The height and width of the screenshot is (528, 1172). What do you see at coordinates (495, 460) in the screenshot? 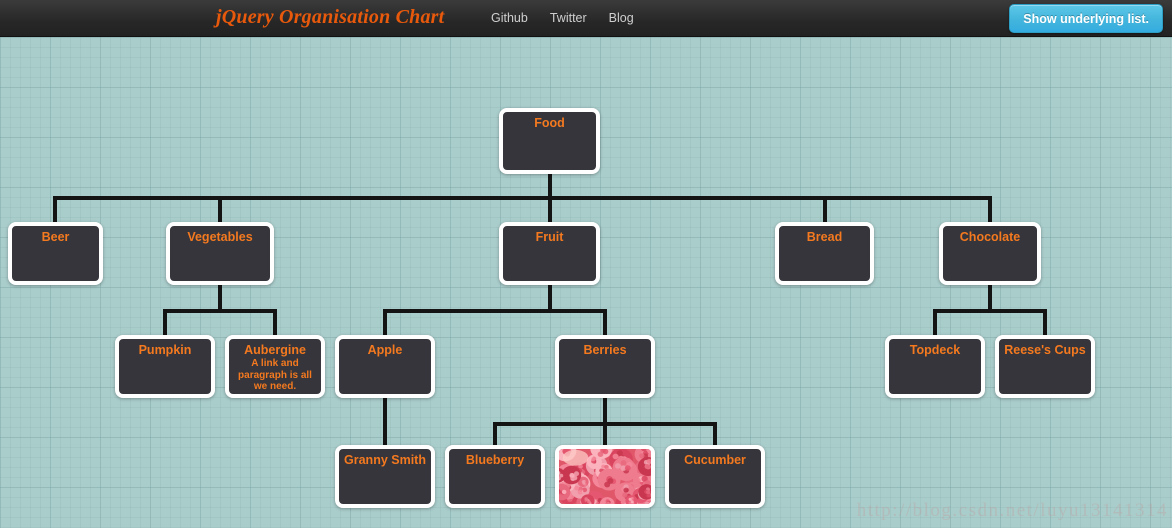
I see `org-node-title: Blueberry` at bounding box center [495, 460].